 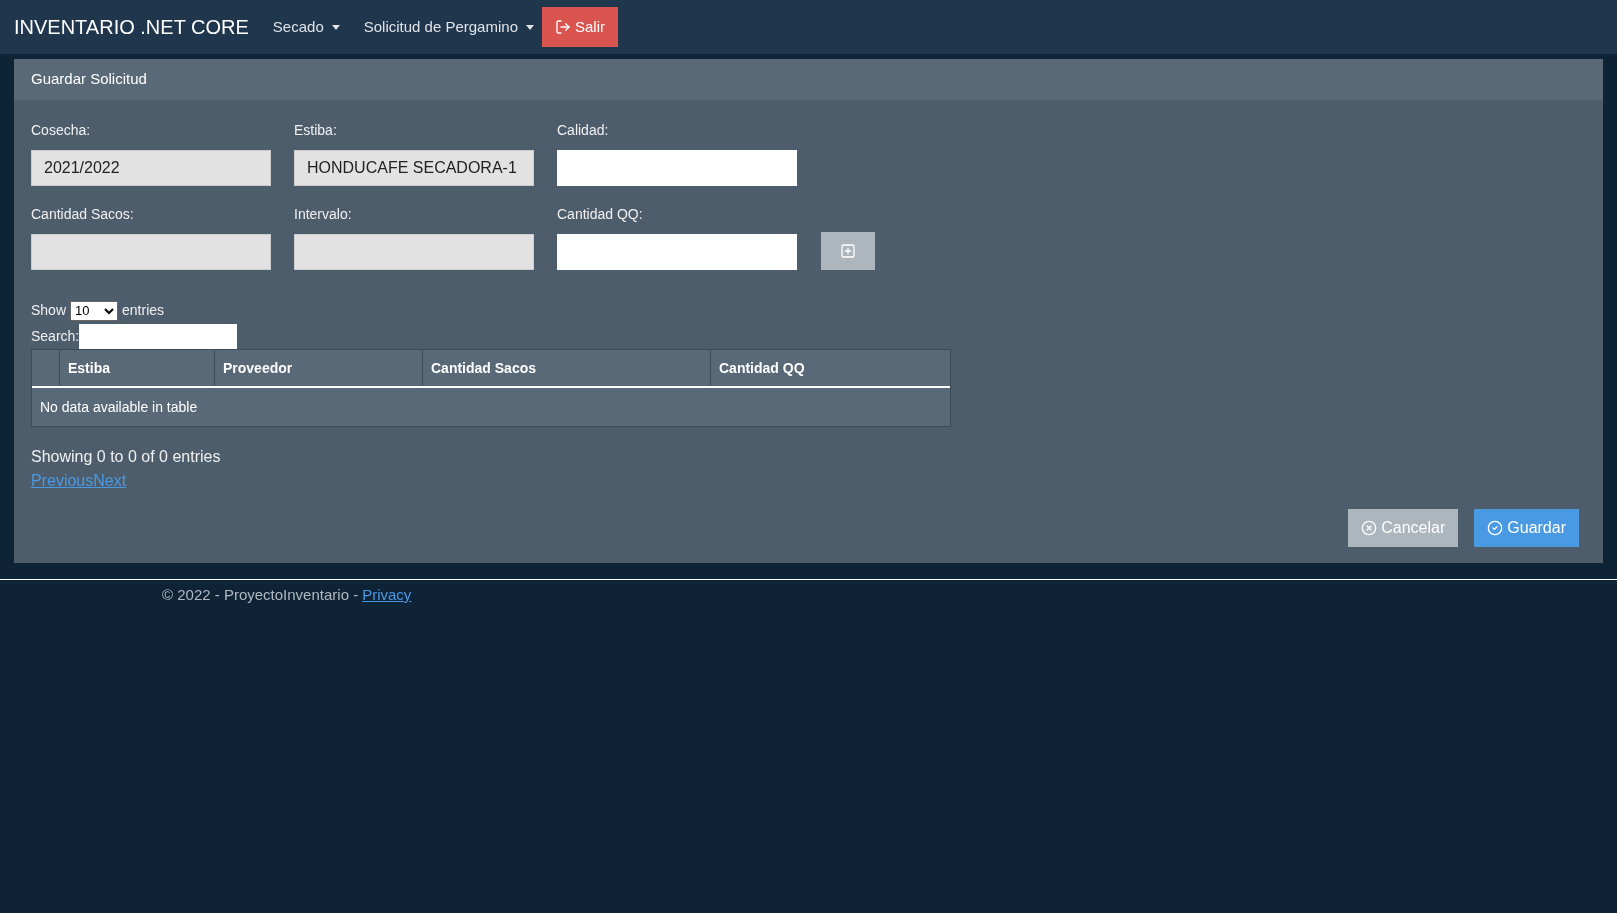 I want to click on save-button: Guardar, so click(x=1526, y=528).